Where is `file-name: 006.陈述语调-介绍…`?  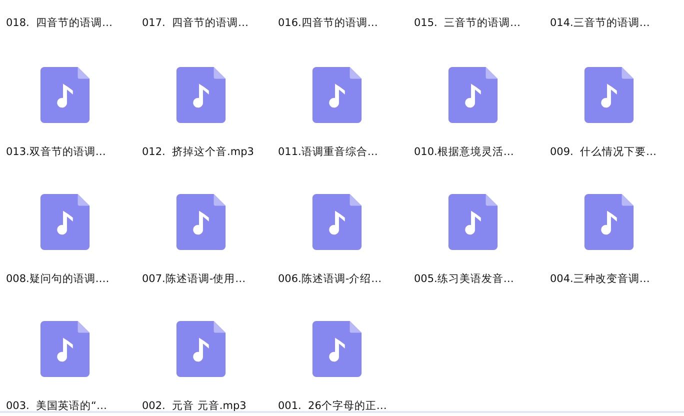 file-name: 006.陈述语调-介绍… is located at coordinates (330, 279).